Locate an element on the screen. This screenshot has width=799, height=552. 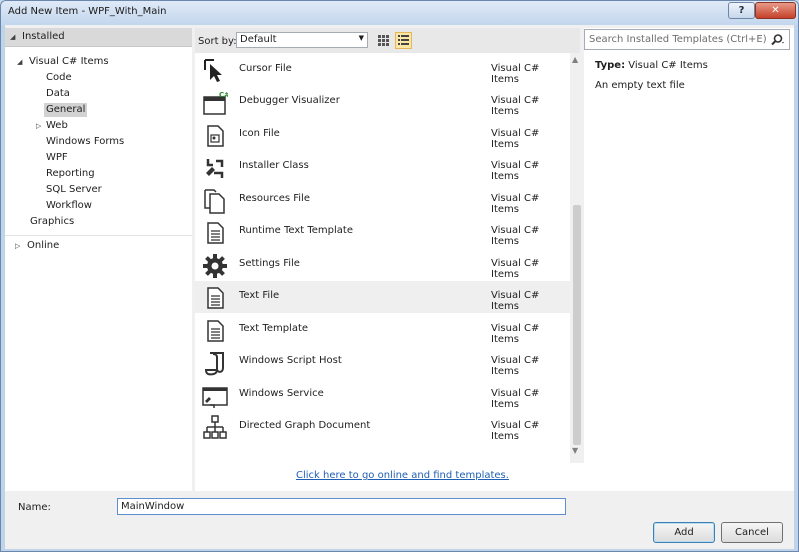
template-item-windows-script-host: Windows Script Host Visual C# Items is located at coordinates (382, 362).